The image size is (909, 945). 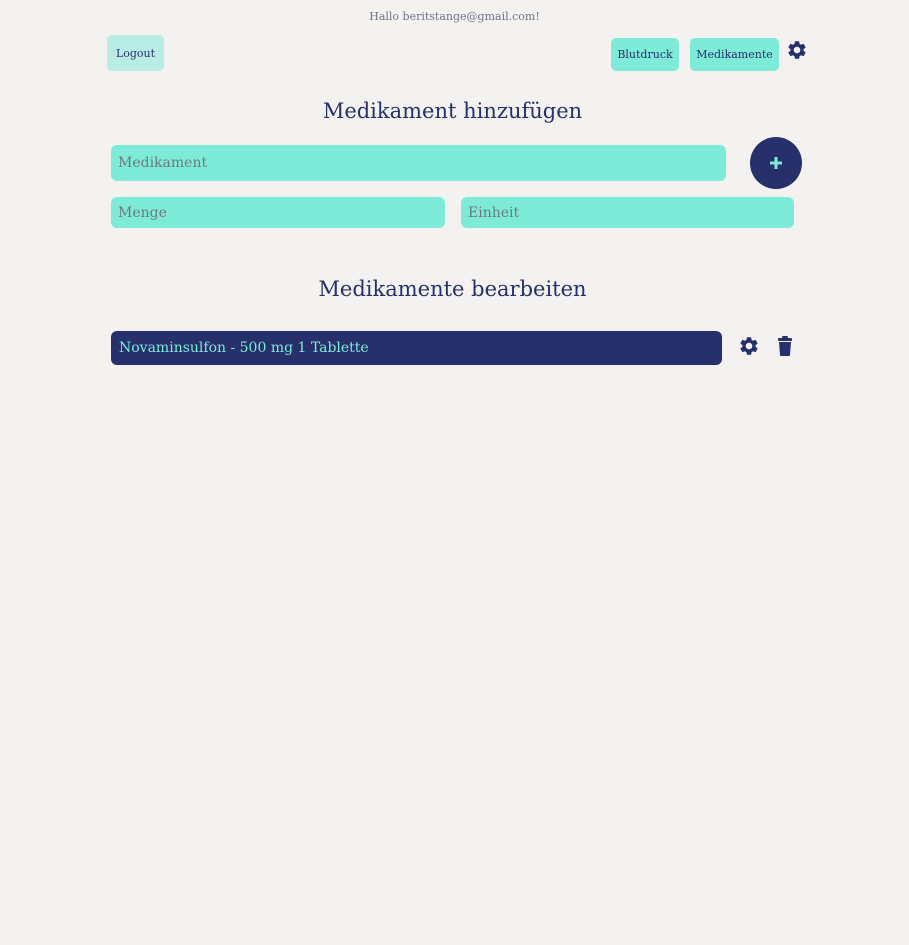 I want to click on medication-item-label: Novaminsulfon - 500 mg 1 Tablette, so click(x=244, y=348).